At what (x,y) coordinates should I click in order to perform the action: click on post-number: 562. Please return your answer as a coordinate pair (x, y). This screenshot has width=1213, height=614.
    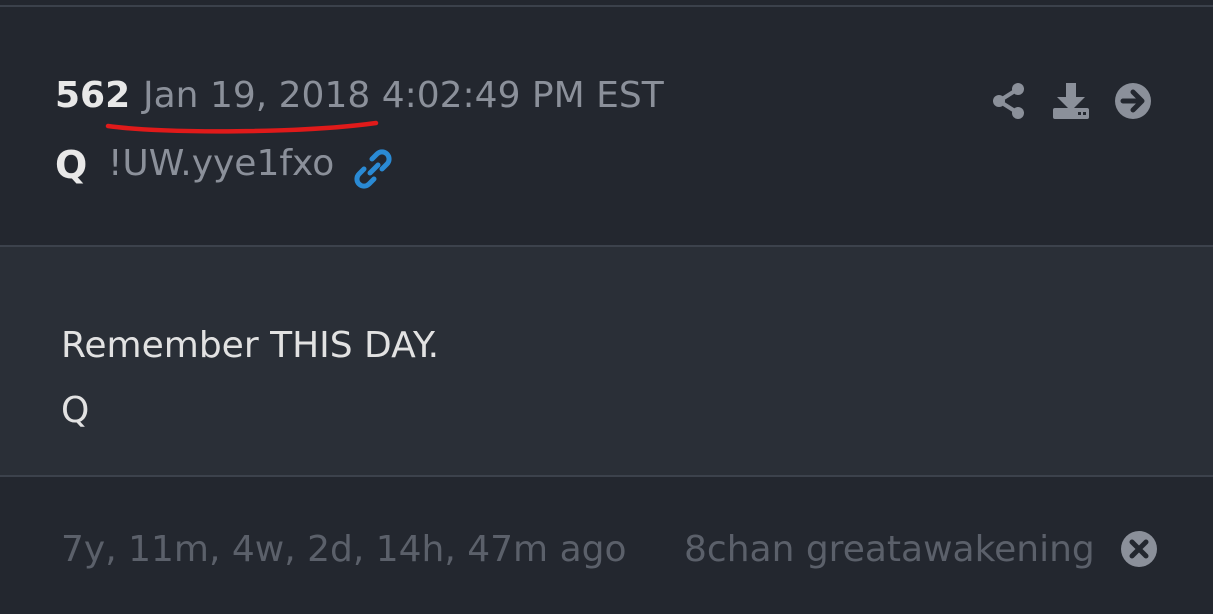
    Looking at the image, I should click on (93, 95).